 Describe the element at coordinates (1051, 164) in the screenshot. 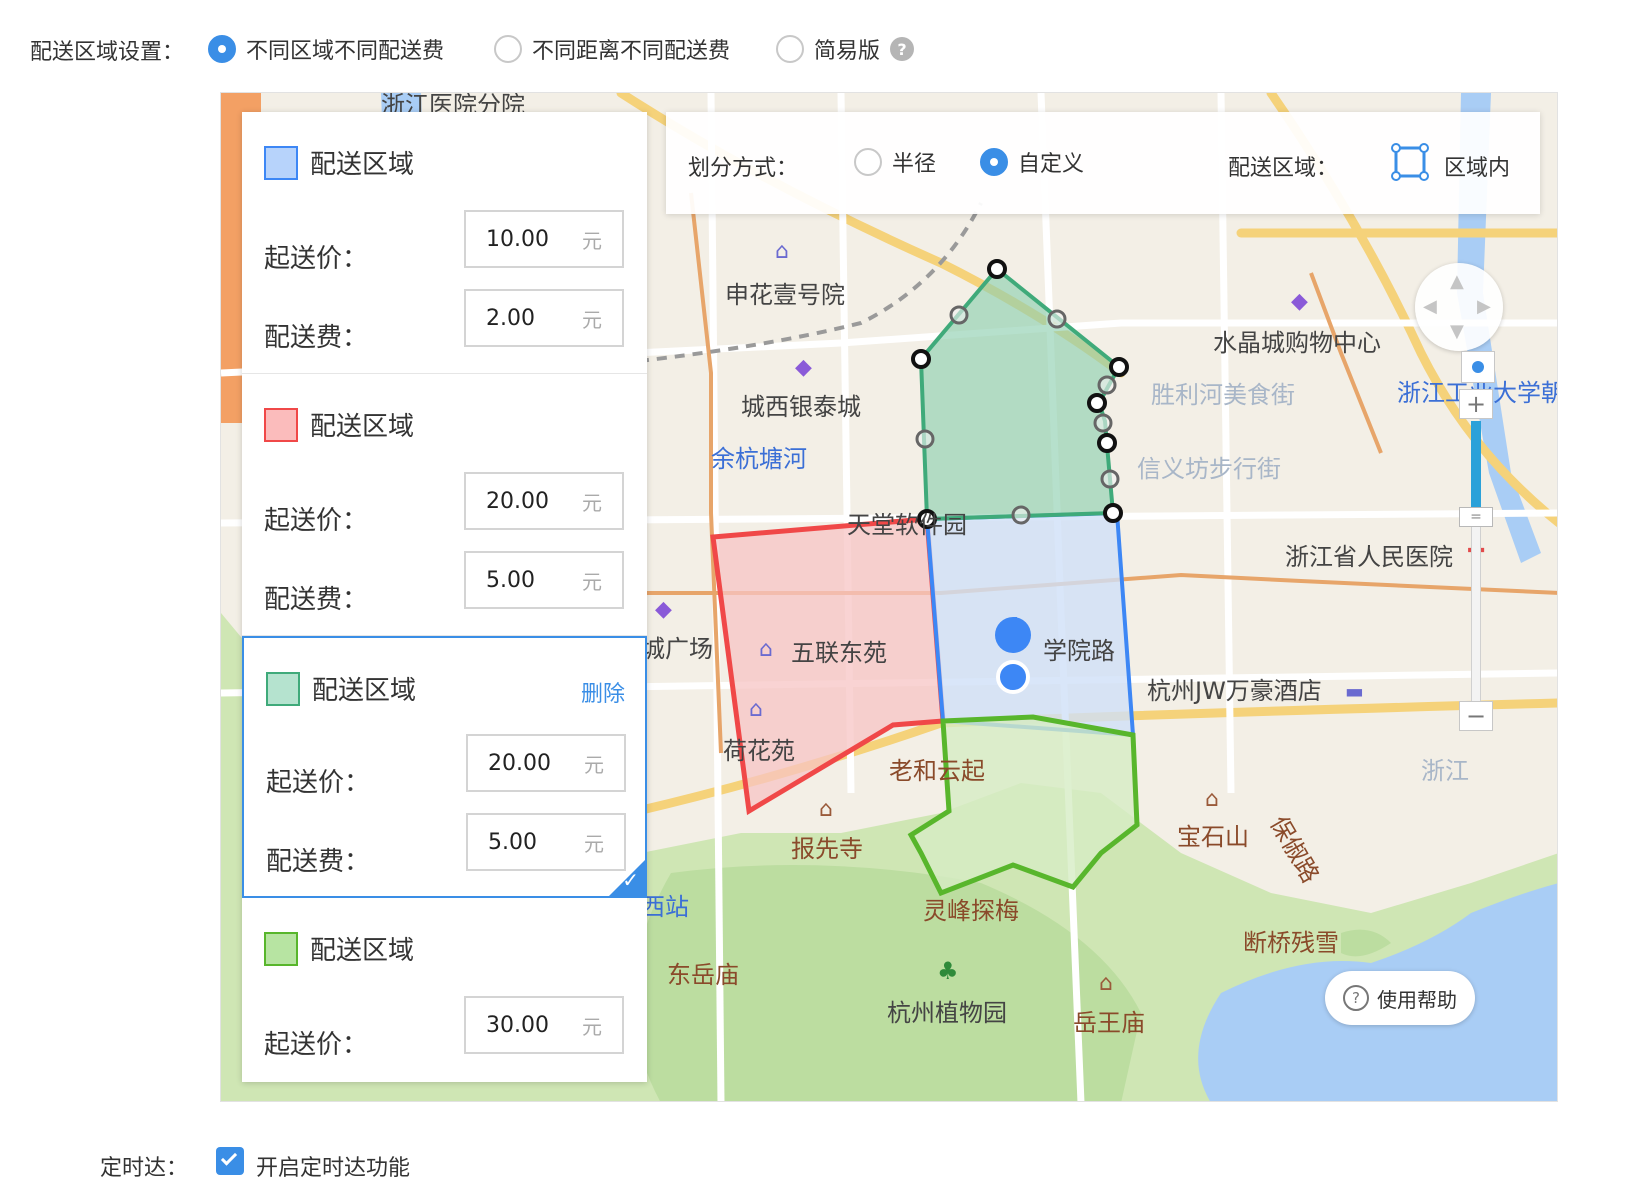

I see `radio-custom-label: 自定义` at that location.